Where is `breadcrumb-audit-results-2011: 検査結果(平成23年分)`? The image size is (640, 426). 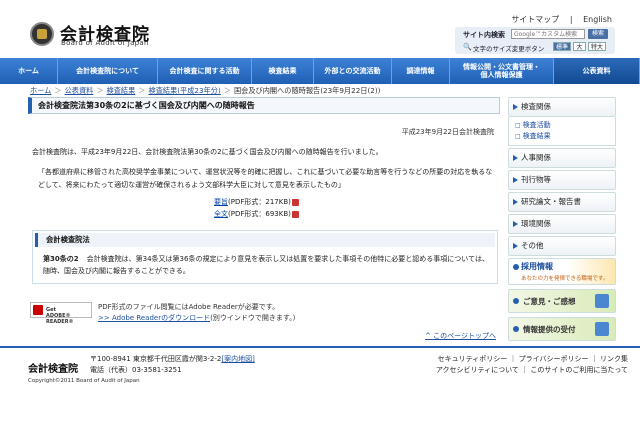 breadcrumb-audit-results-2011: 検査結果(平成23年分) is located at coordinates (185, 90).